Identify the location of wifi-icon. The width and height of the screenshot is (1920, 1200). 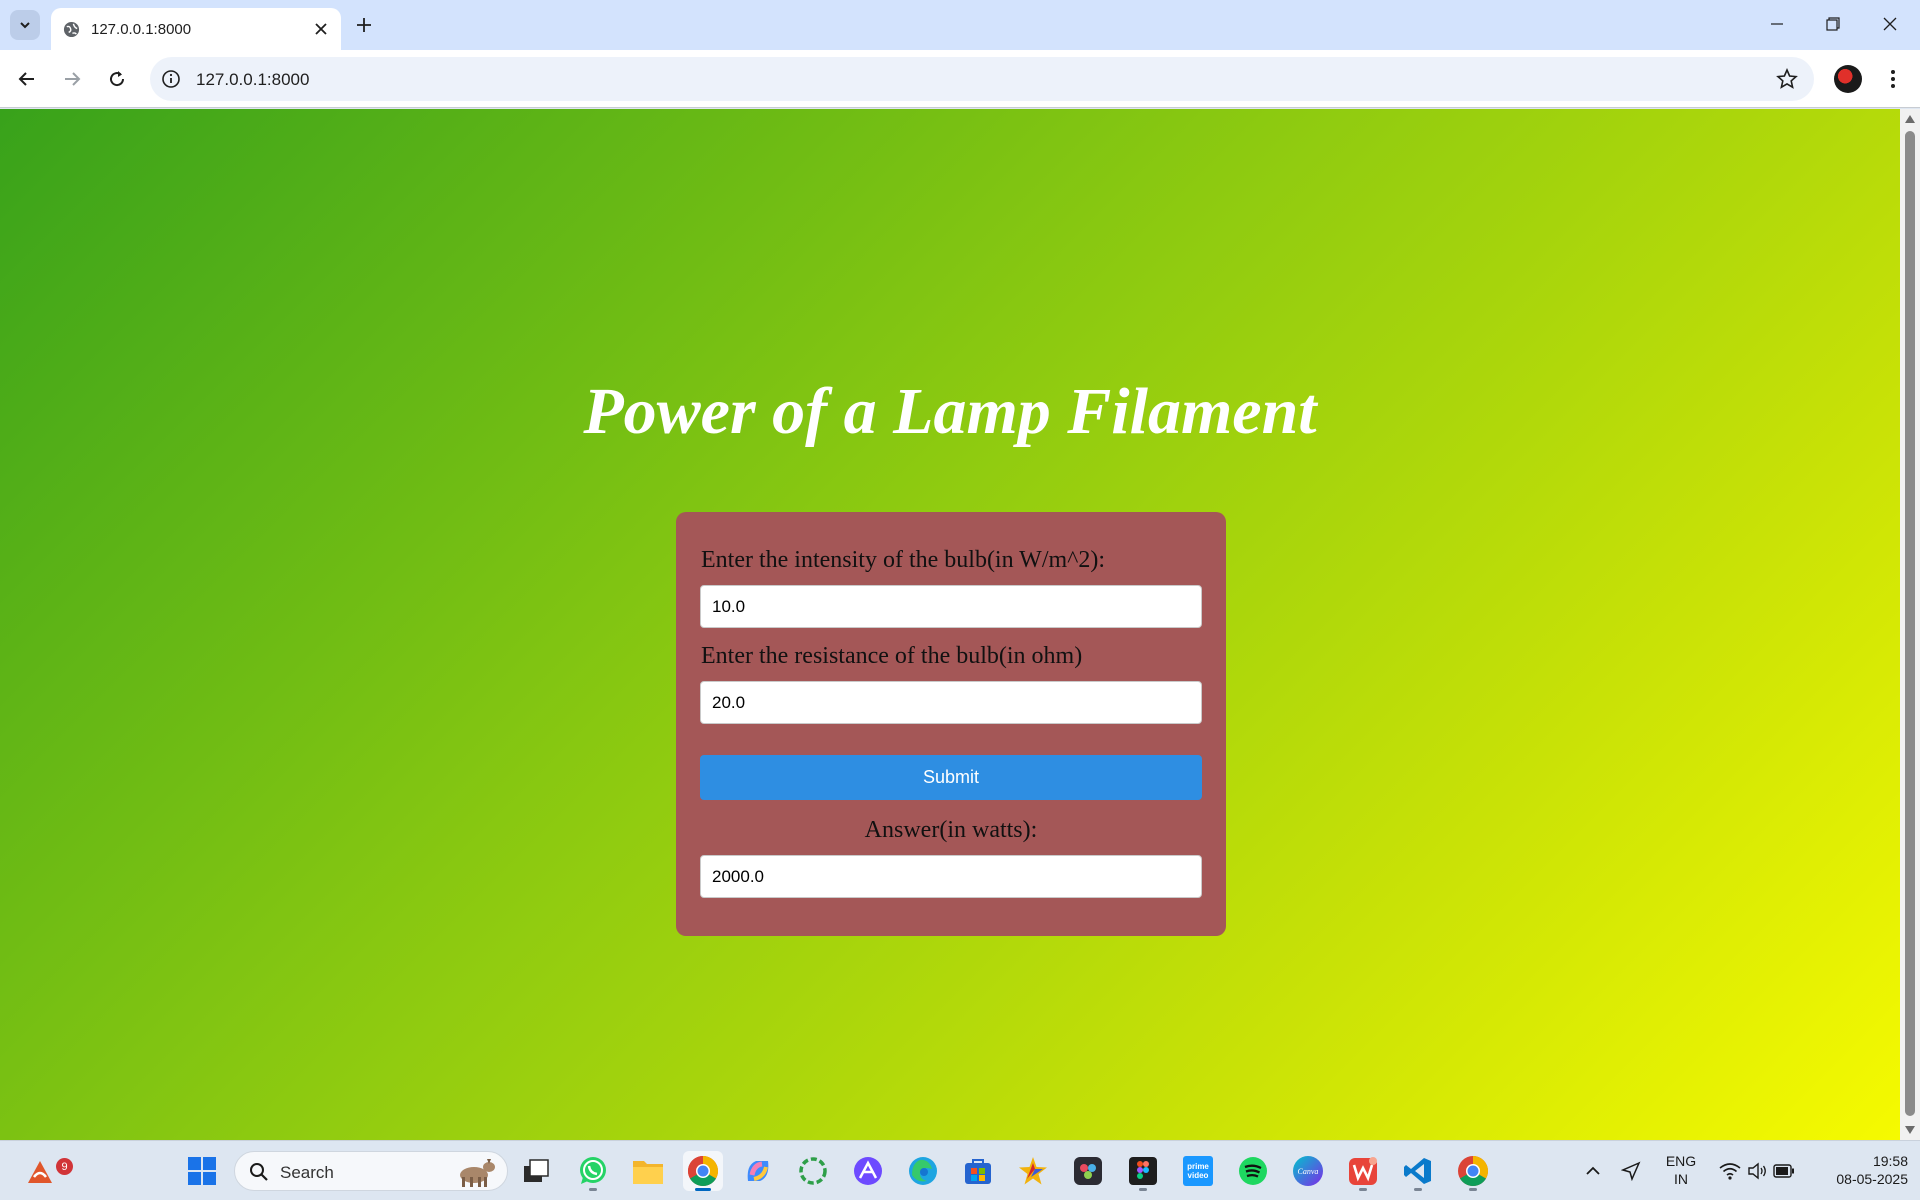
(1730, 1171).